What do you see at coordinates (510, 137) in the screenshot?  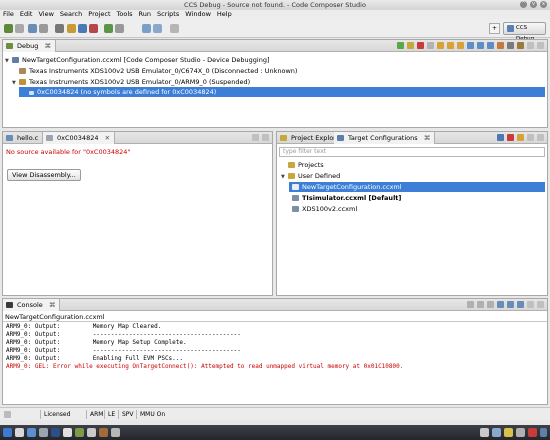 I see `delete-config-icon` at bounding box center [510, 137].